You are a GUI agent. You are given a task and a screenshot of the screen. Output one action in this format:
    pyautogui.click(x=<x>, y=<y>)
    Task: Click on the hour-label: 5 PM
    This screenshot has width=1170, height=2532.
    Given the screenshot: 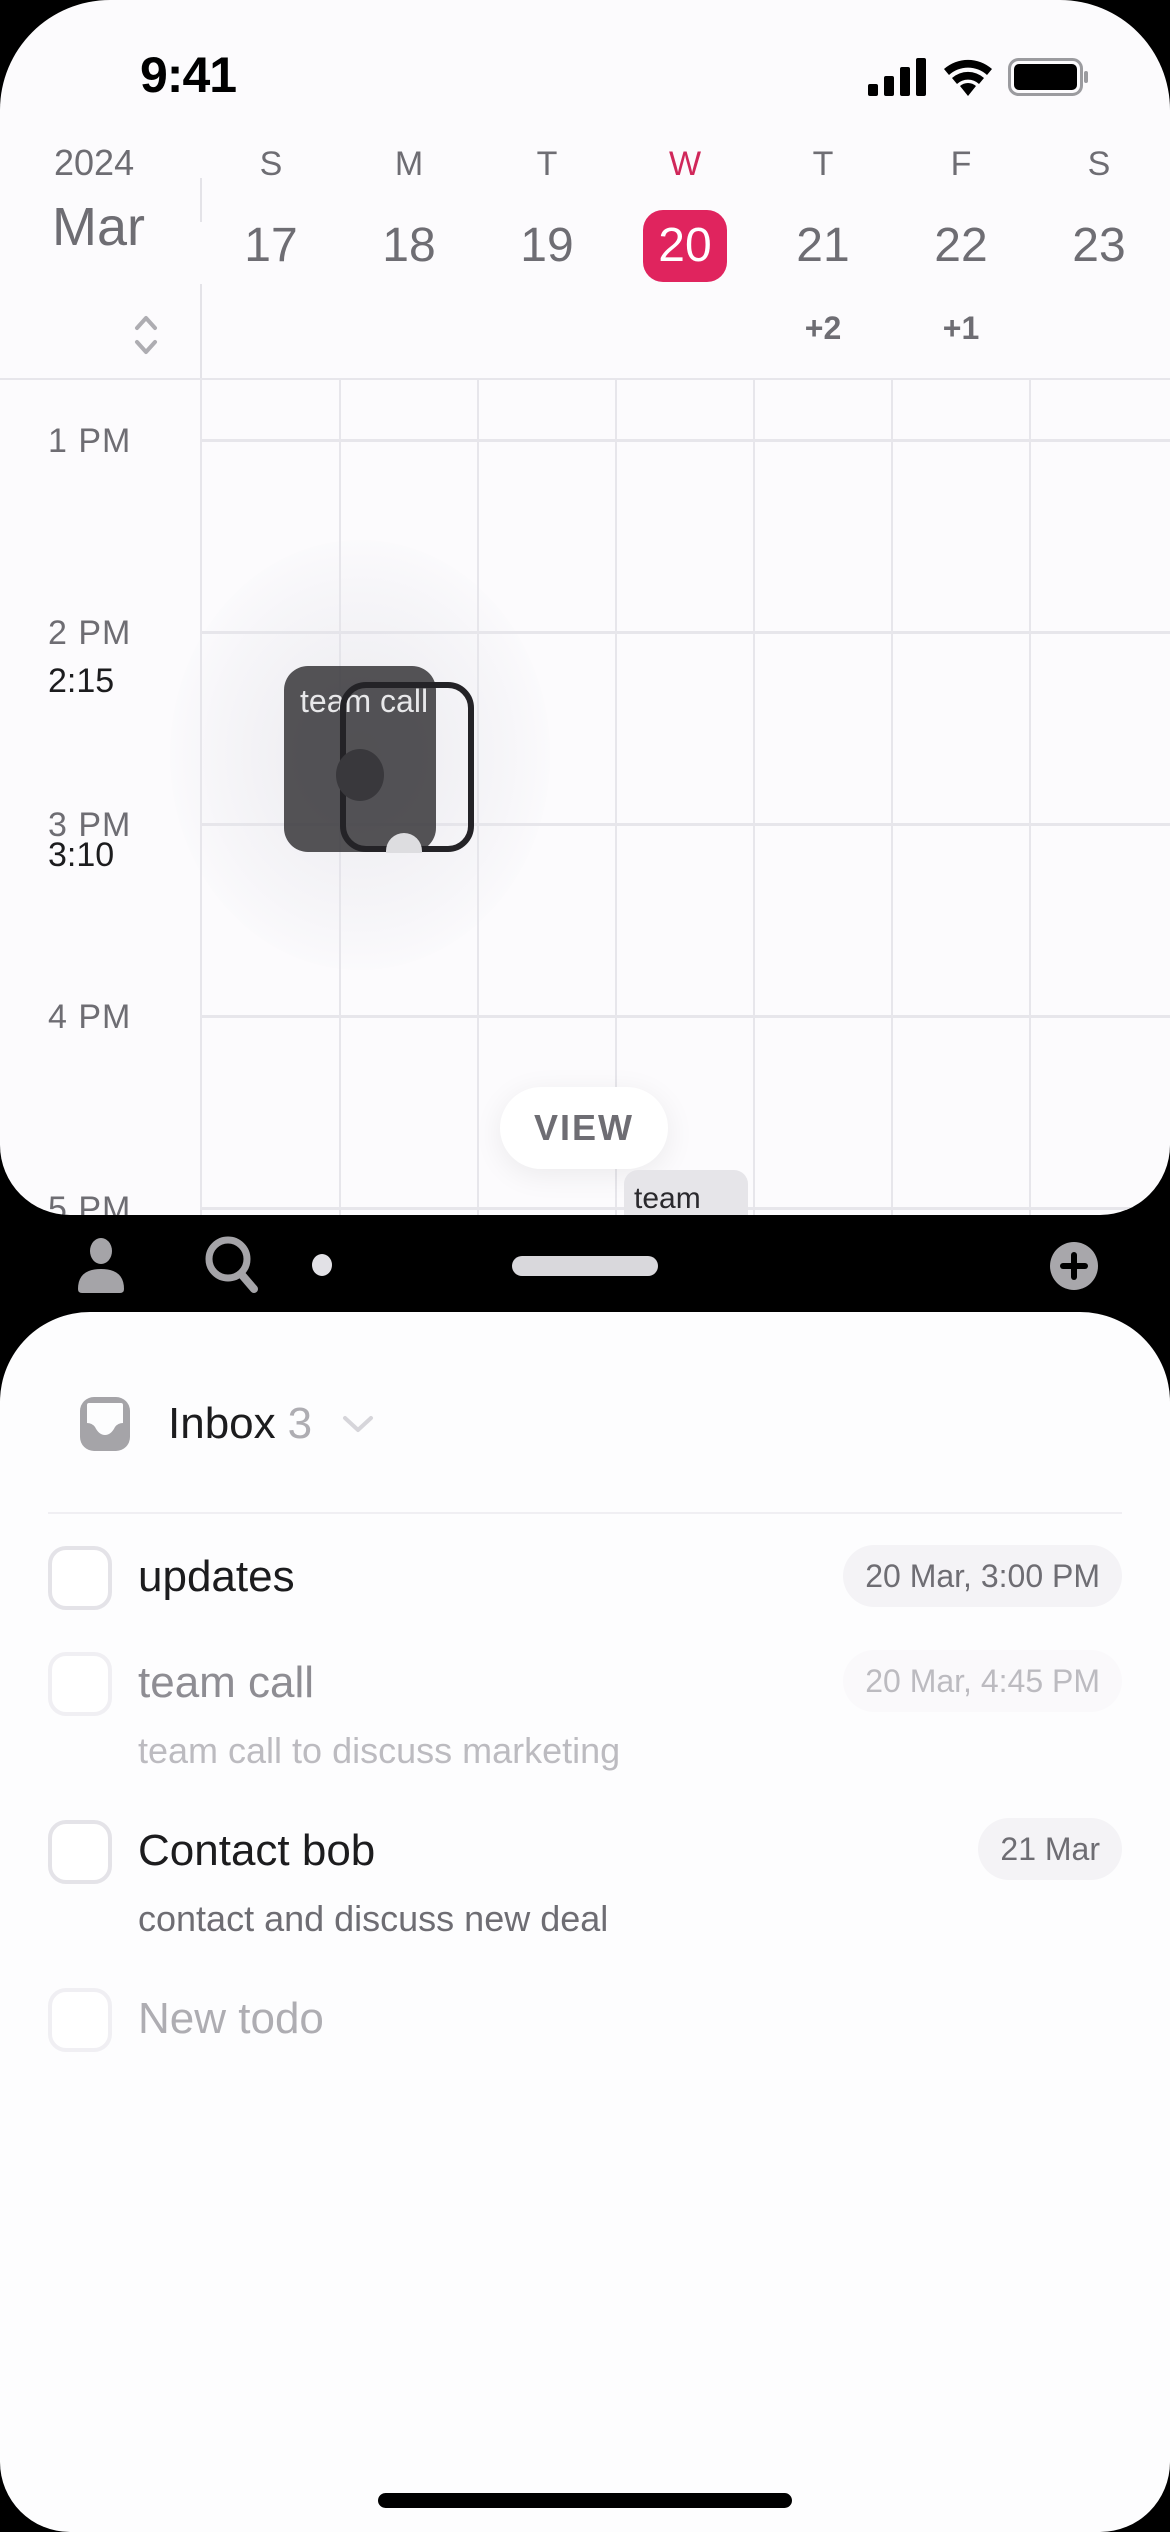 What is the action you would take?
    pyautogui.click(x=90, y=1202)
    